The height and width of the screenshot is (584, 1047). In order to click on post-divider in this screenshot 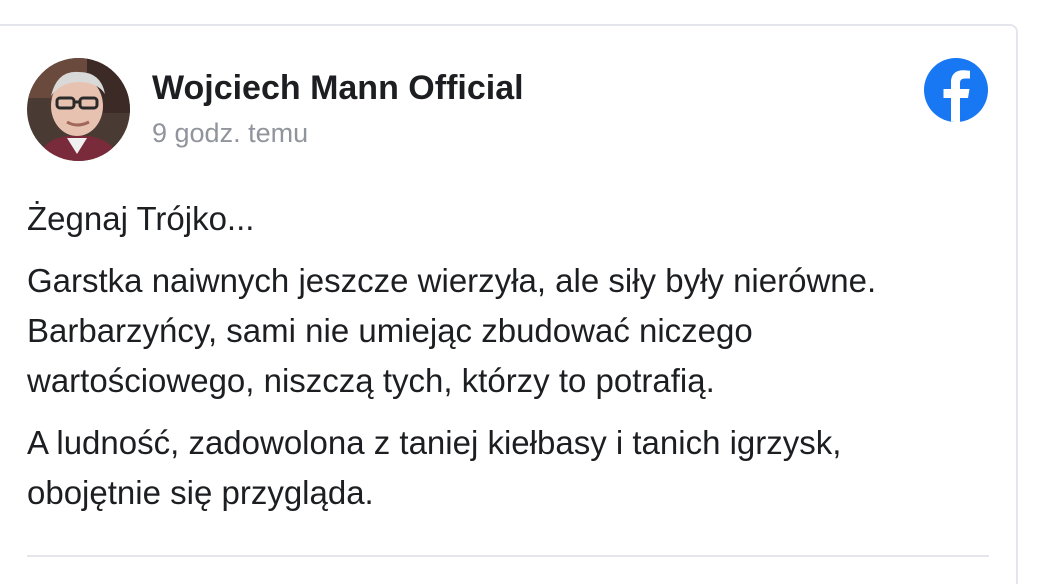, I will do `click(508, 556)`.